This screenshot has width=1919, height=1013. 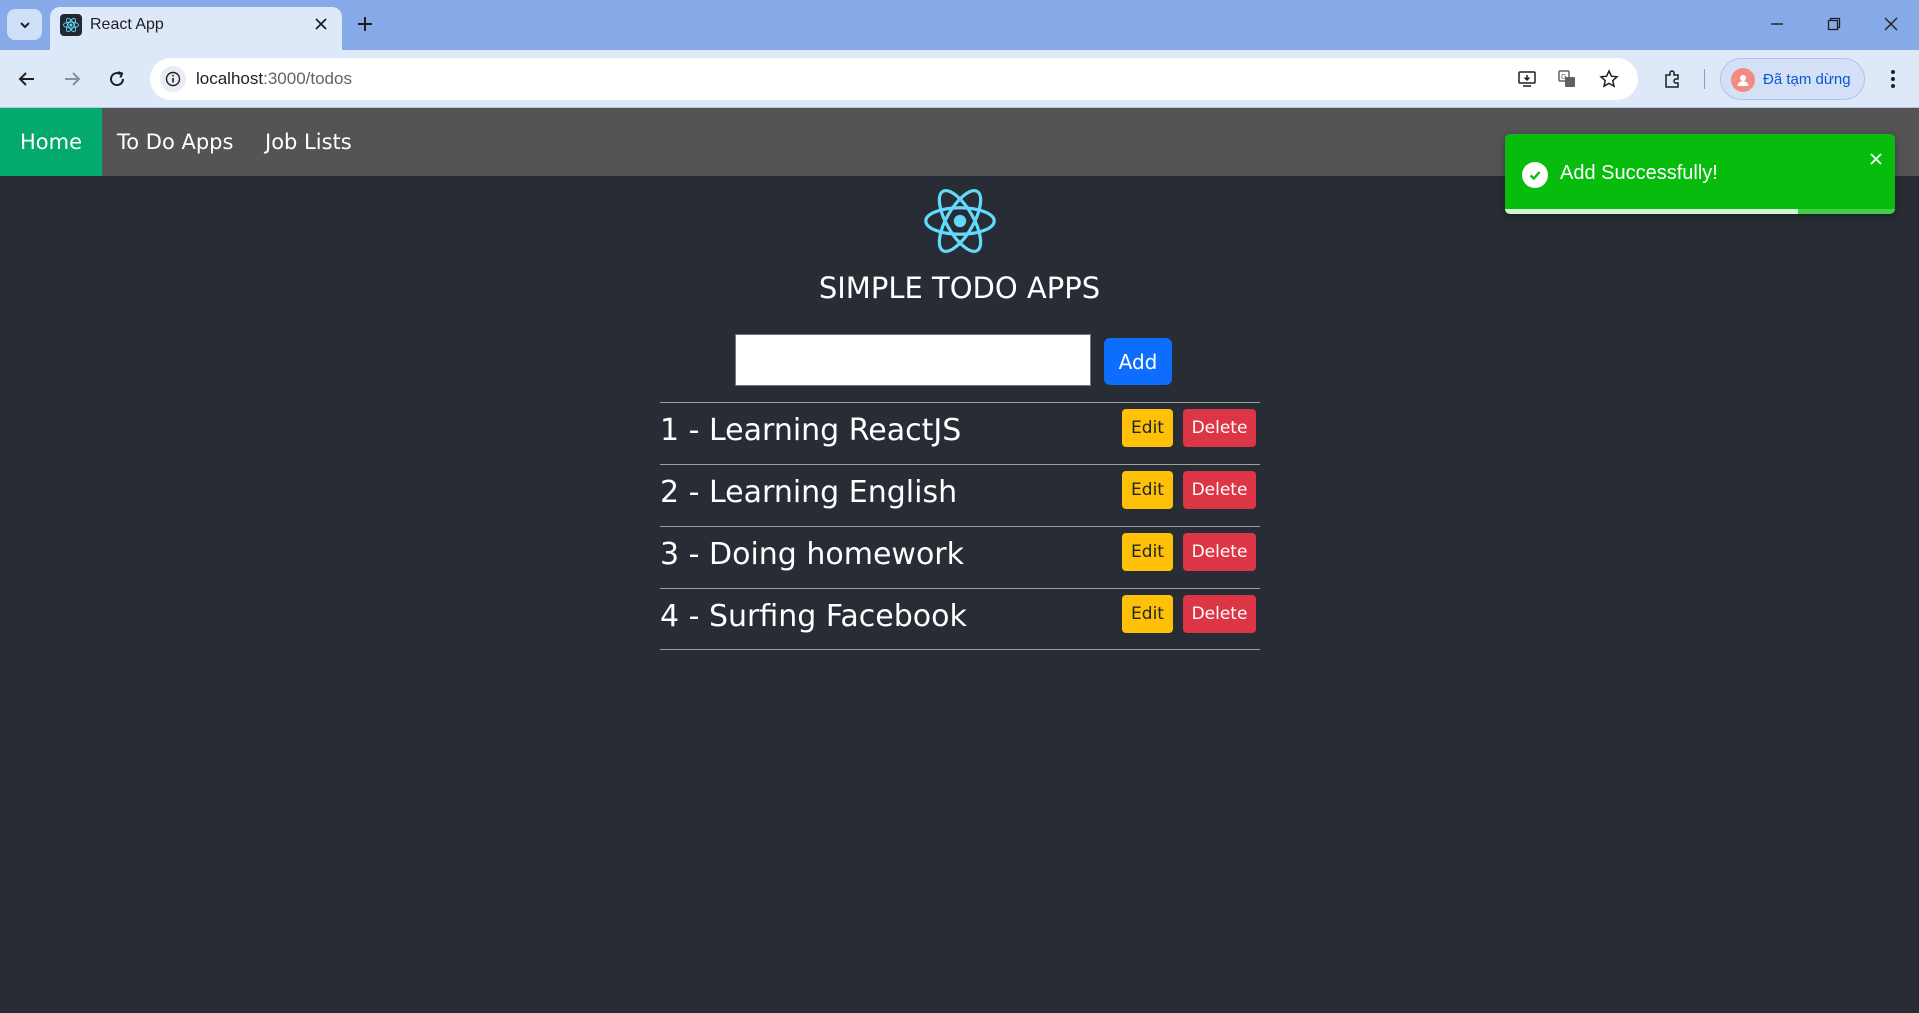 I want to click on success-toast: Add Successfully!, so click(x=1700, y=174).